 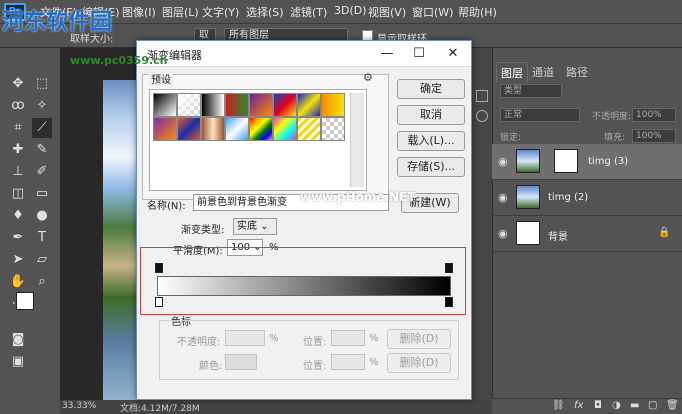 What do you see at coordinates (180, 12) in the screenshot?
I see `menu-layer: 图层(L)` at bounding box center [180, 12].